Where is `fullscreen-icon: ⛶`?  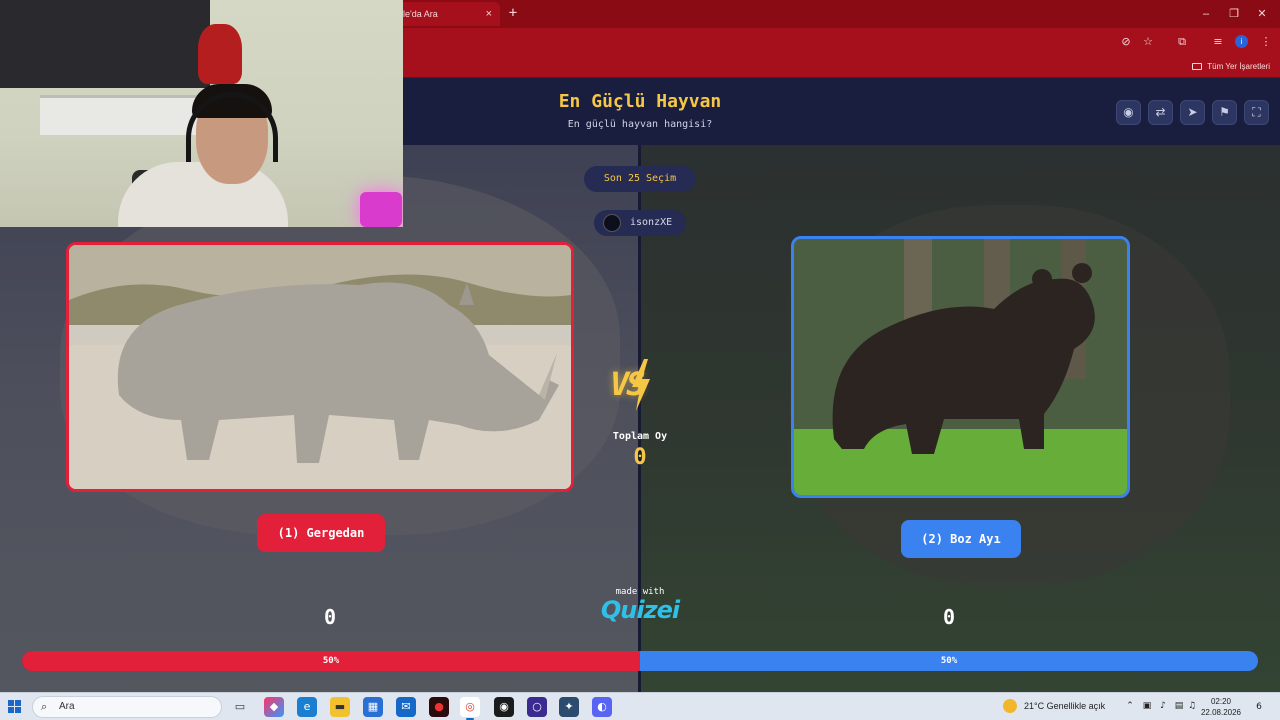
fullscreen-icon: ⛶ is located at coordinates (1256, 112).